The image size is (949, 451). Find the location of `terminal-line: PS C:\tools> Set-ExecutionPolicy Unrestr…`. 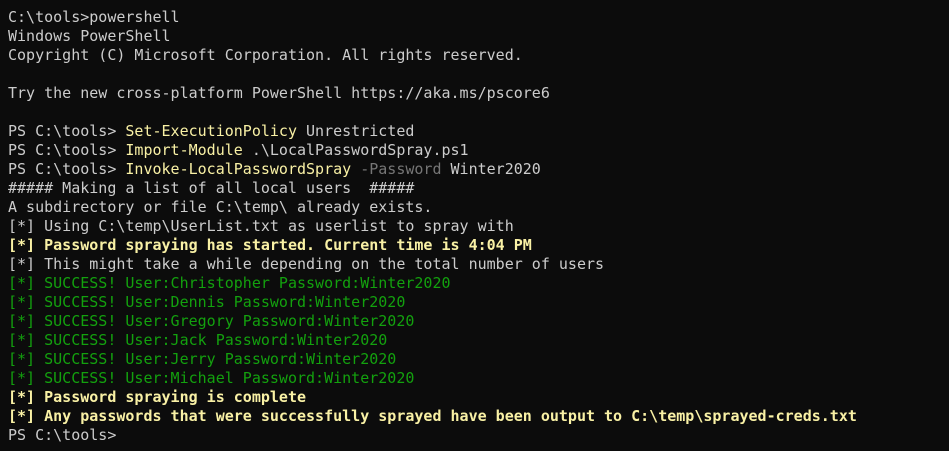

terminal-line: PS C:\tools> Set-ExecutionPolicy Unrestr… is located at coordinates (478, 131).